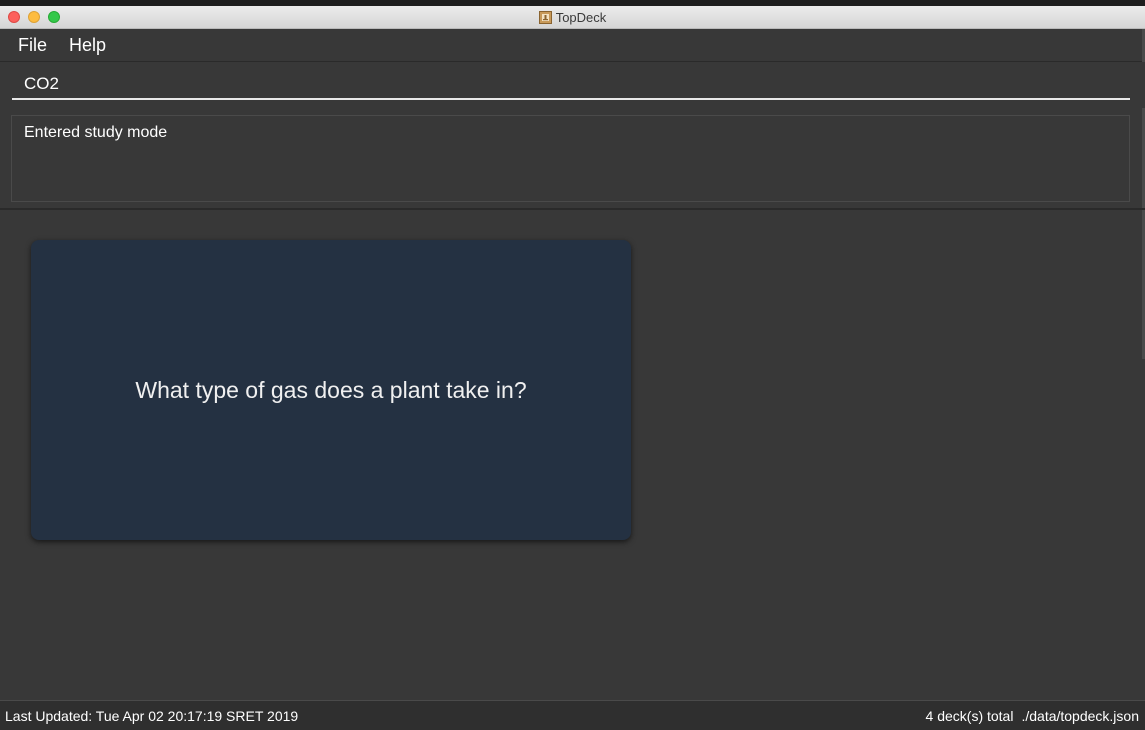 This screenshot has height=730, width=1145. I want to click on deck-count-status: 4 deck(s) total, so click(969, 716).